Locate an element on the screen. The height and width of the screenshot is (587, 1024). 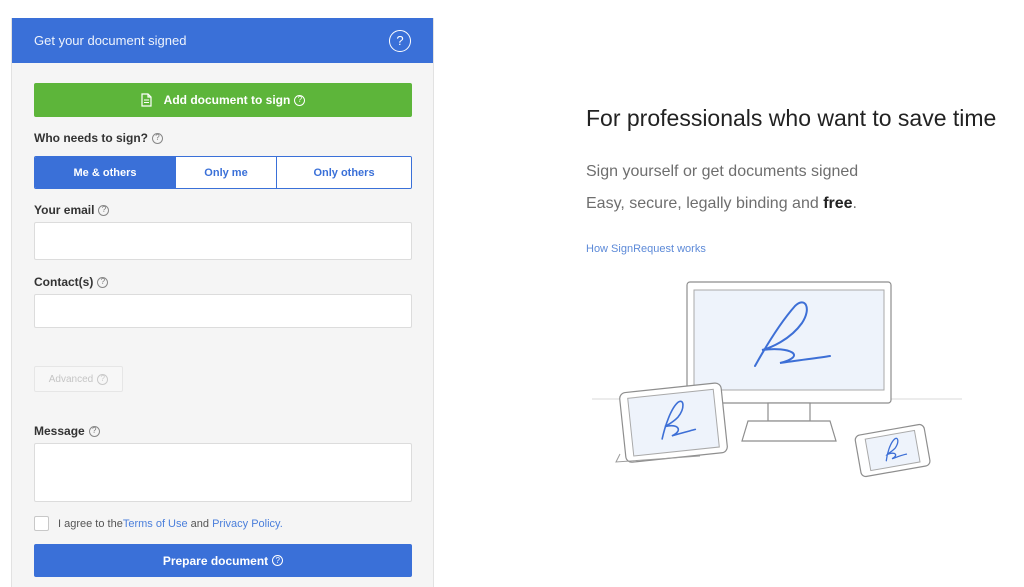
prepare-document-label: Prepare document is located at coordinates (215, 560).